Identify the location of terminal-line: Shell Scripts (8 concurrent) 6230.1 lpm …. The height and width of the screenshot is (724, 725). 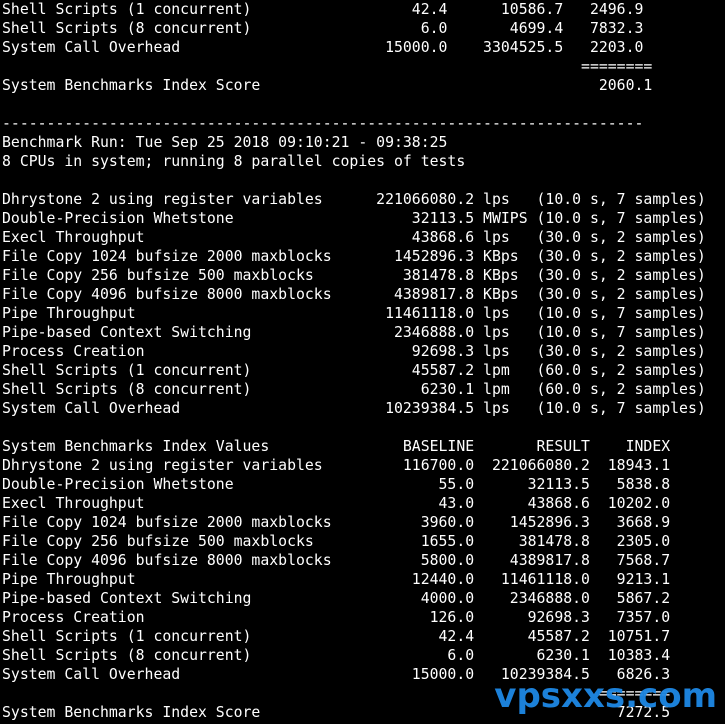
(354, 389).